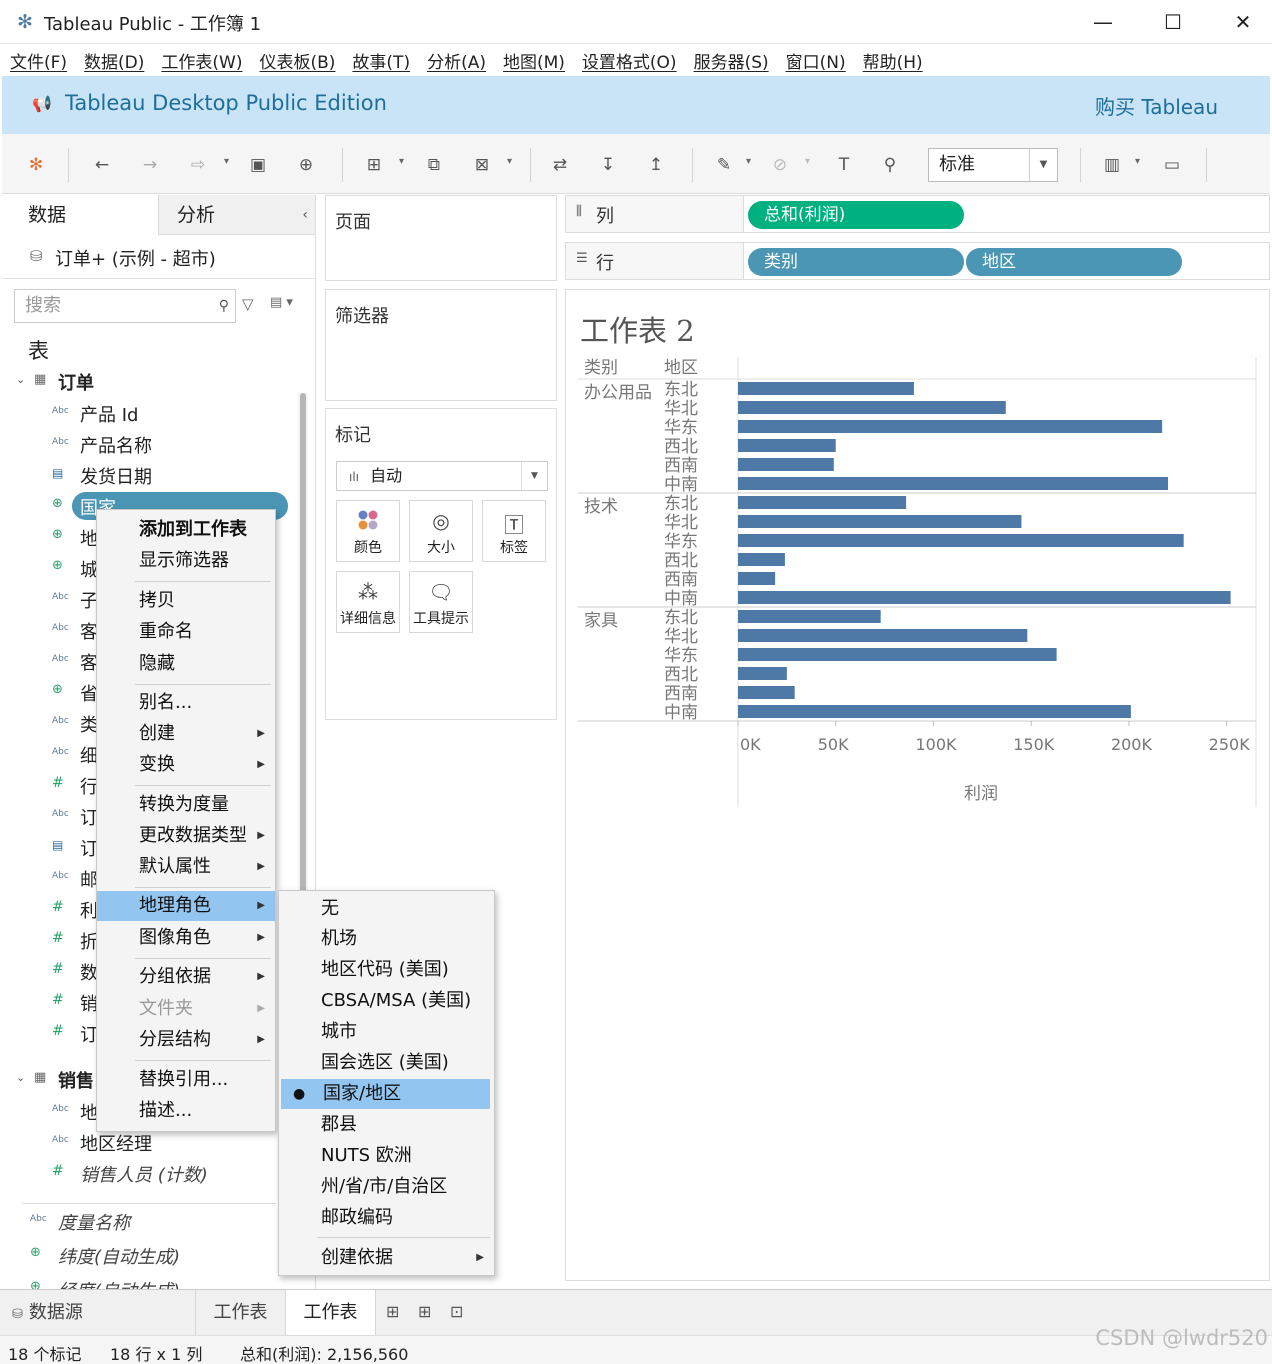 This screenshot has width=1272, height=1364. I want to click on size-button: ◎ 大小, so click(441, 531).